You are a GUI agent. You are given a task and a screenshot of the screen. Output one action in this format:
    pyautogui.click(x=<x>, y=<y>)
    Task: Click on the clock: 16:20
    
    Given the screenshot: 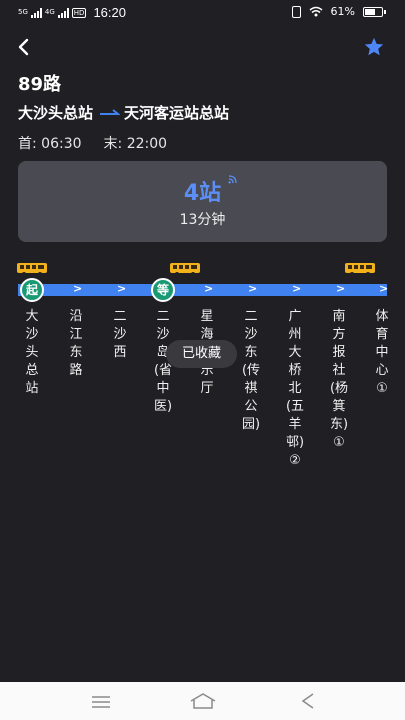 What is the action you would take?
    pyautogui.click(x=109, y=12)
    